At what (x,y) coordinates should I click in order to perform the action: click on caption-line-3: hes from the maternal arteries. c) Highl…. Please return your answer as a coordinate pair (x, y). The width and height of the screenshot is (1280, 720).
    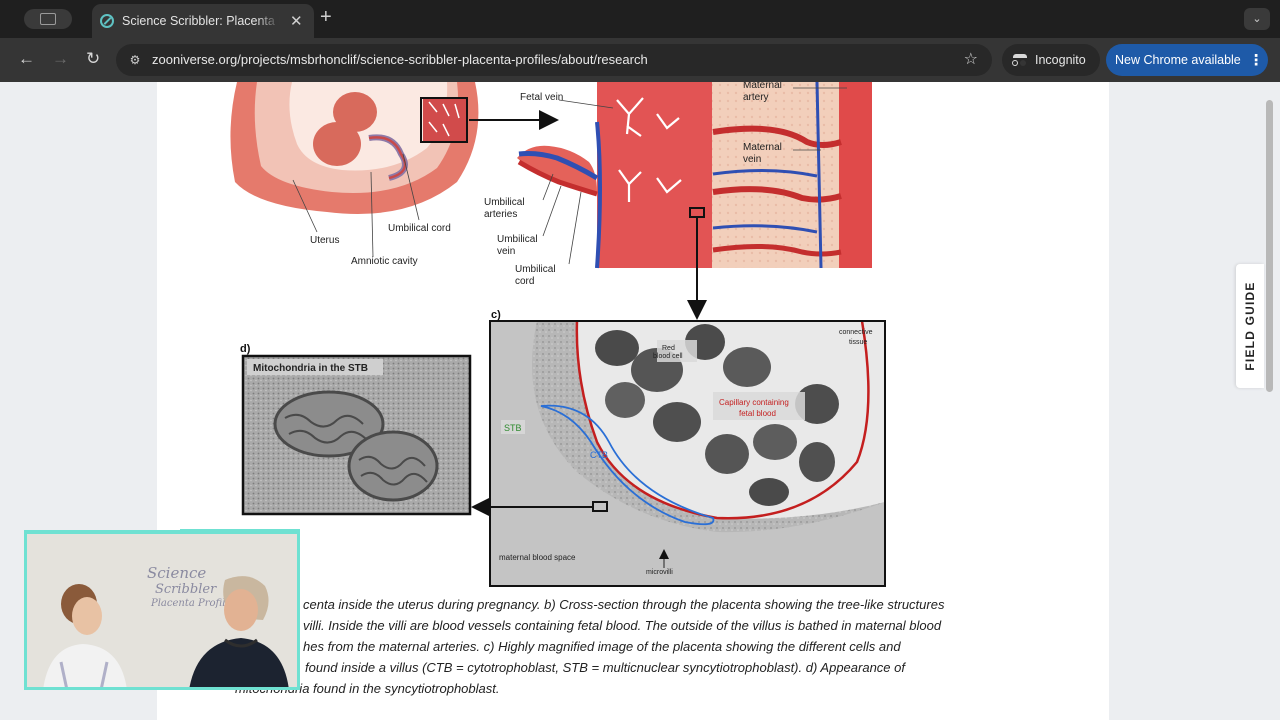
    Looking at the image, I should click on (602, 646).